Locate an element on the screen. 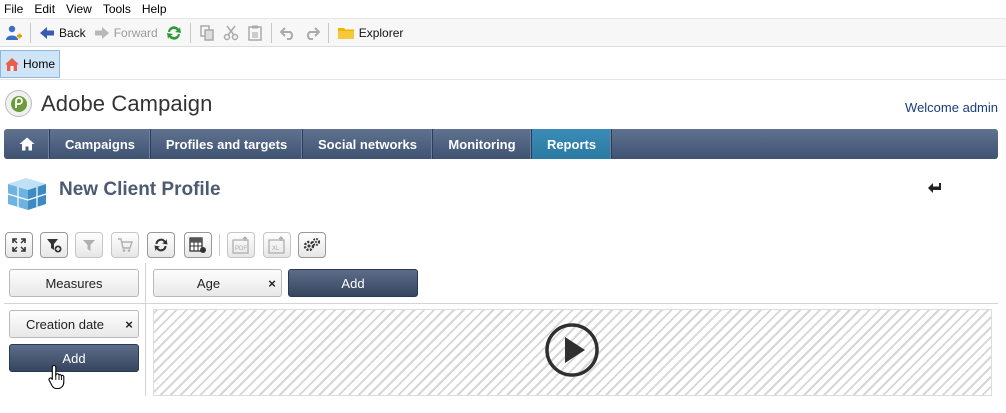  pdf-export-icon: PDF is located at coordinates (240, 245).